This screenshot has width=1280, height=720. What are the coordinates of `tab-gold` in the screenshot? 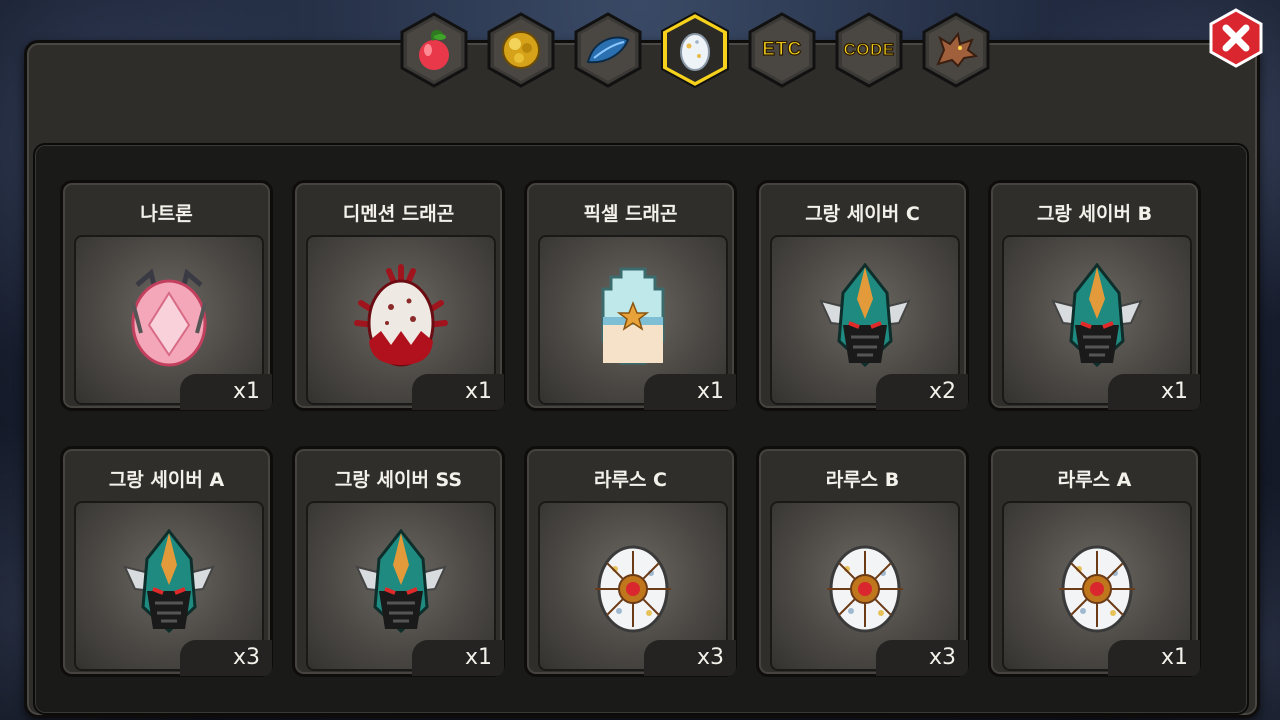 It's located at (521, 50).